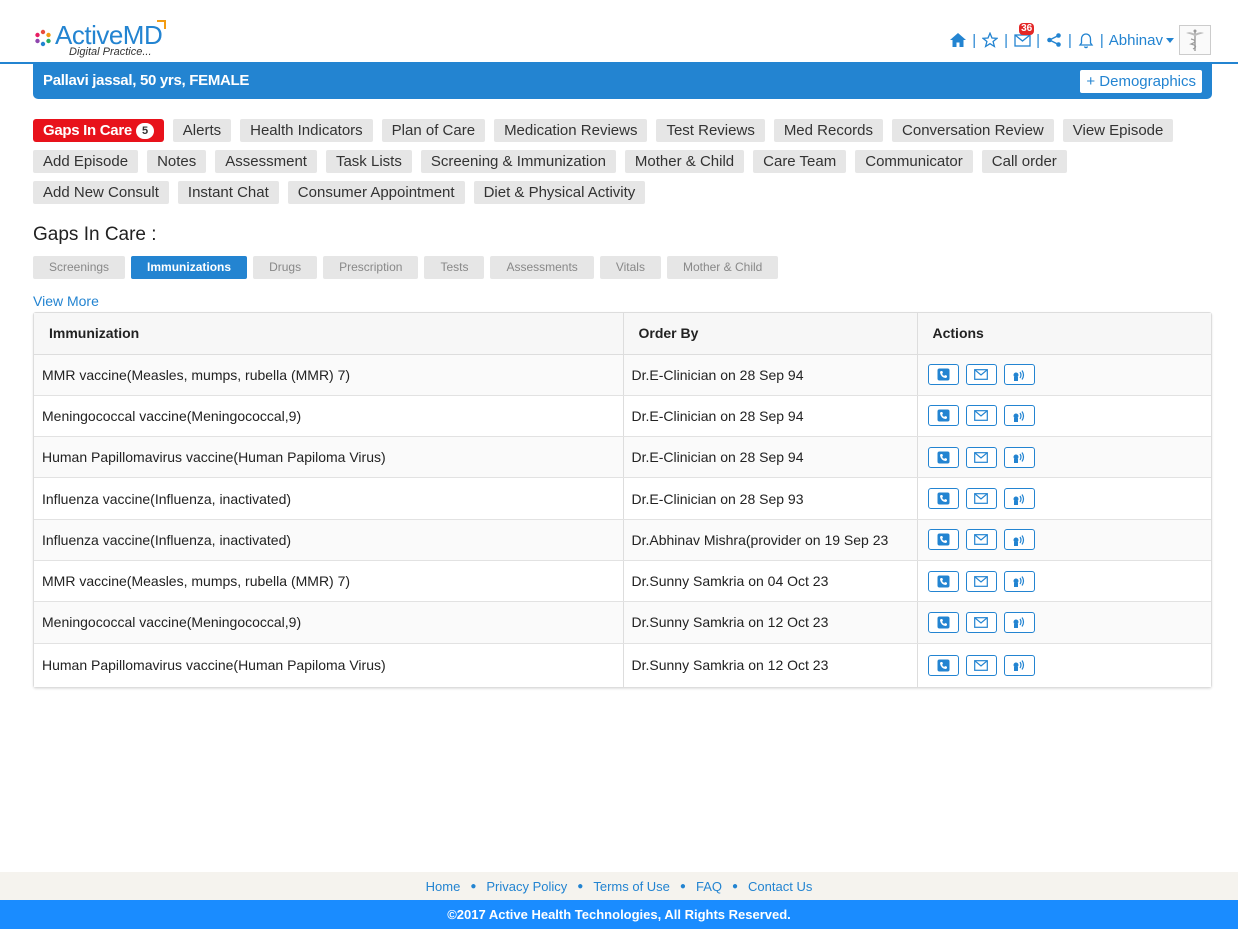 The width and height of the screenshot is (1238, 929). Describe the element at coordinates (1064, 334) in the screenshot. I see `column-header-actions: Actions` at that location.